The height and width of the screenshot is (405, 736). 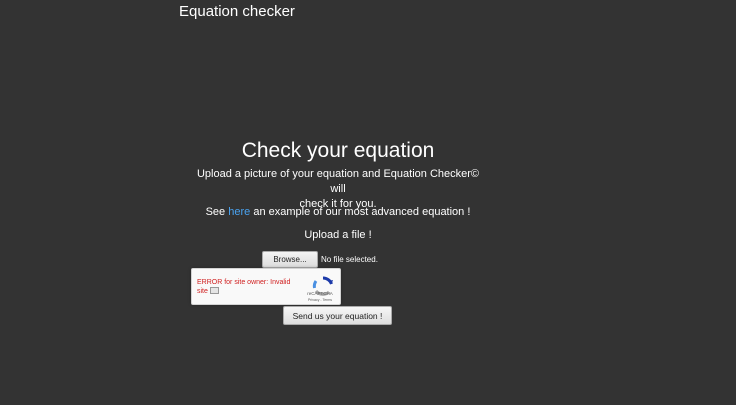 What do you see at coordinates (320, 293) in the screenshot?
I see `recaptcha-brand: reCAPTCHA` at bounding box center [320, 293].